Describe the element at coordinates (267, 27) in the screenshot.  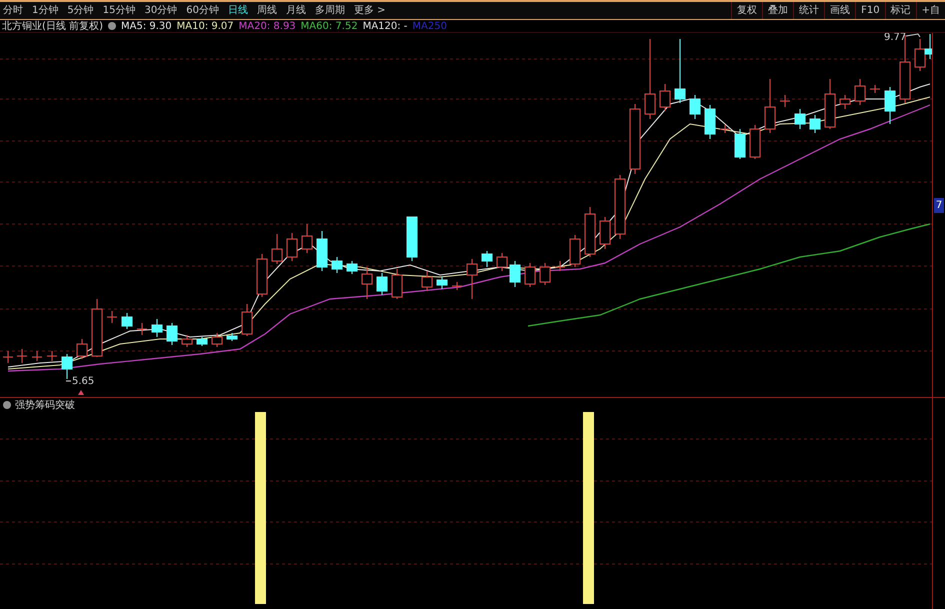
I see `ma-legend-label: MA20: 8.93` at that location.